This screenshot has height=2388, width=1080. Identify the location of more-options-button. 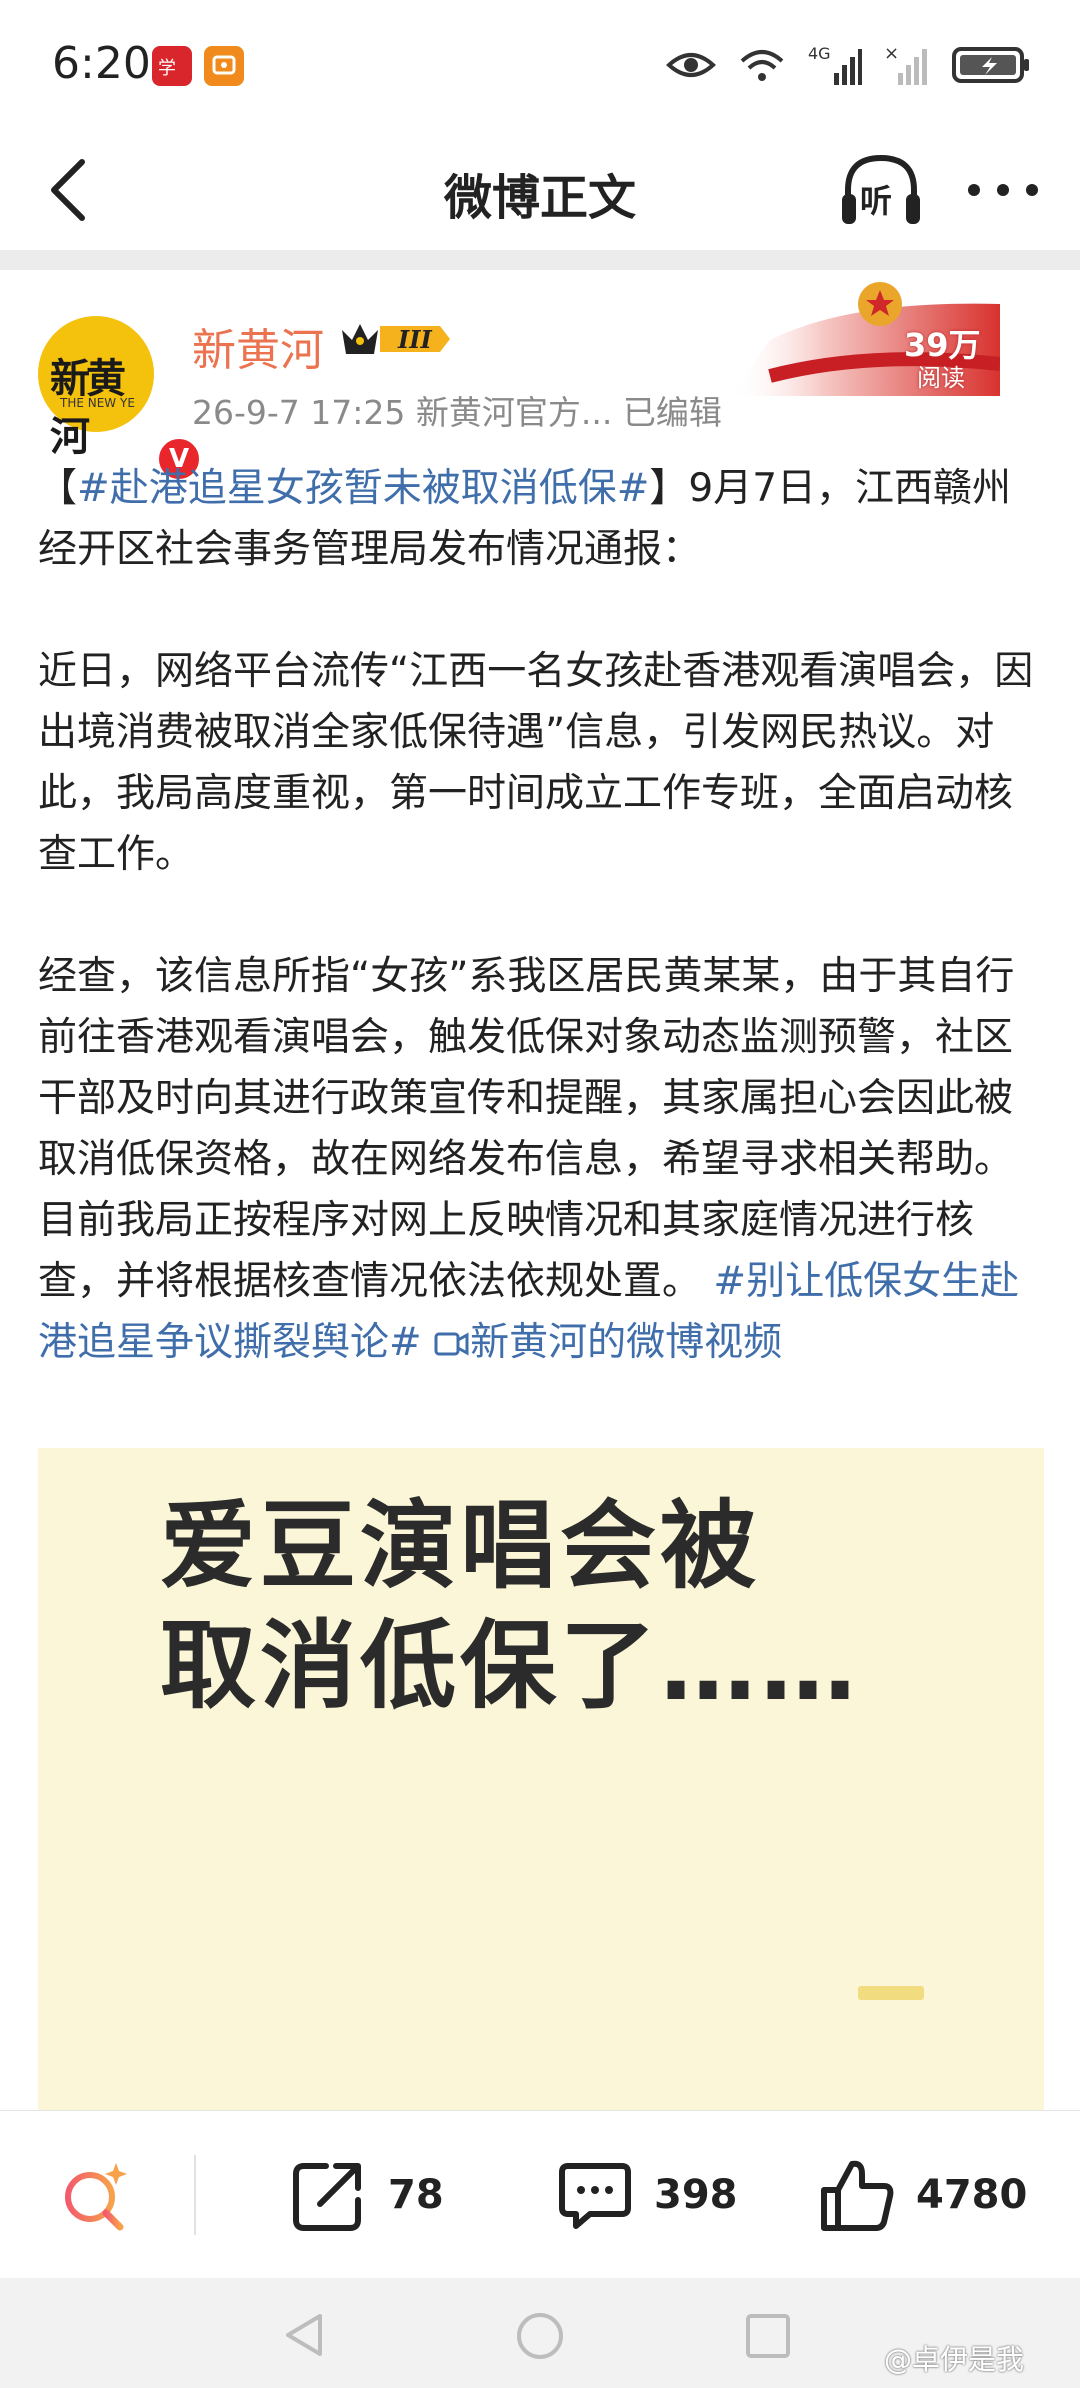
(1003, 190).